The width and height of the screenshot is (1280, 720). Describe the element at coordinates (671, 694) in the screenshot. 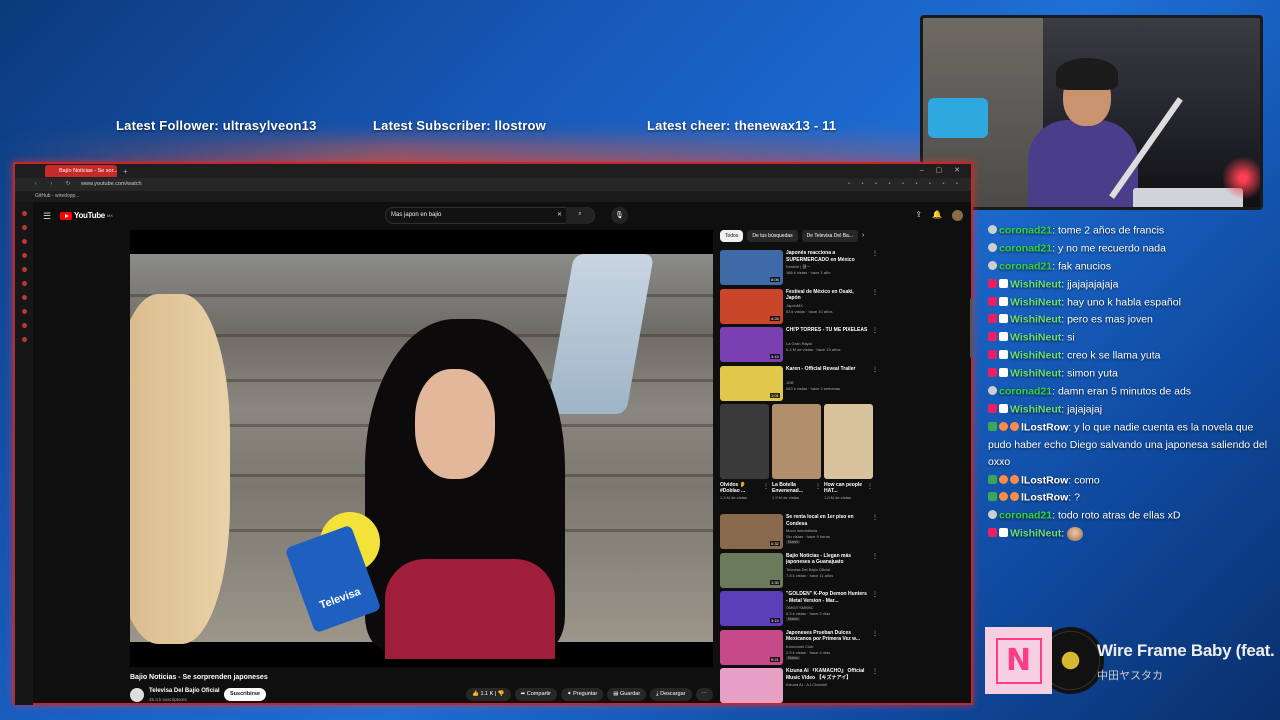

I see `download-button: ⤓ Descargar` at that location.